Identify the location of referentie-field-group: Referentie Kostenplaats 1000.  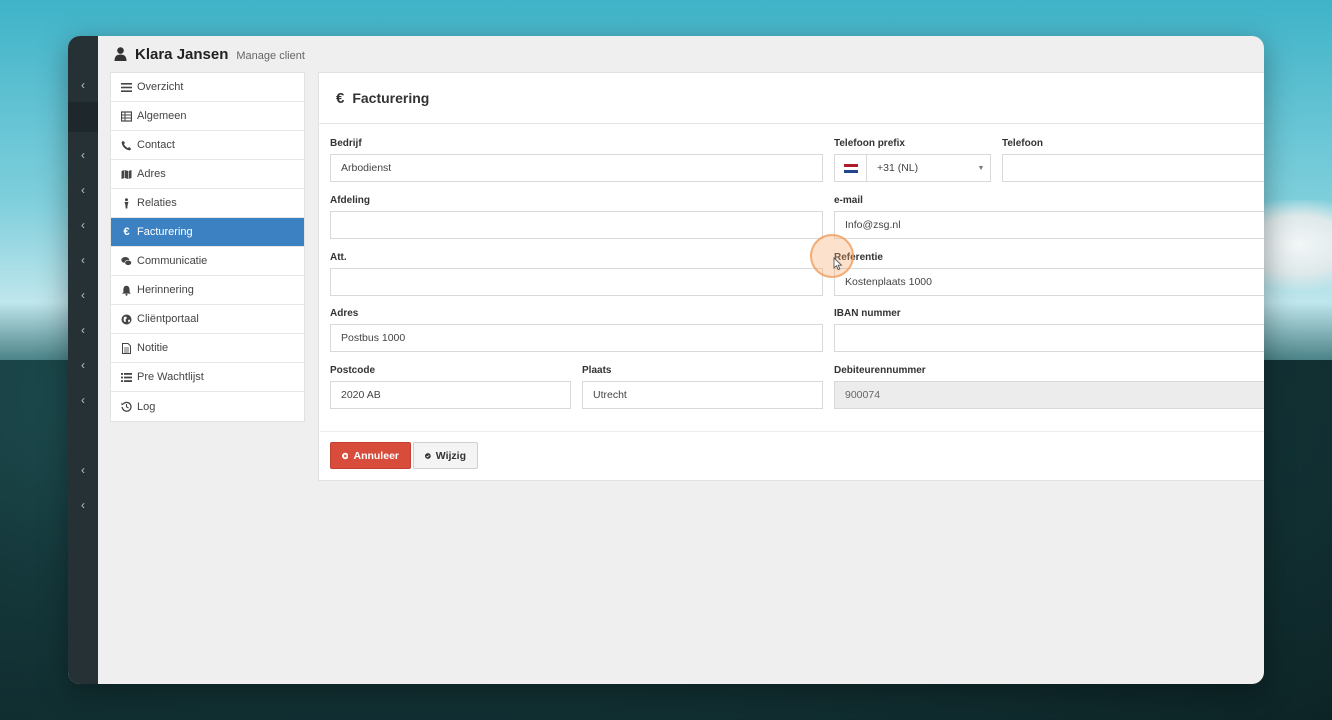
(1049, 274).